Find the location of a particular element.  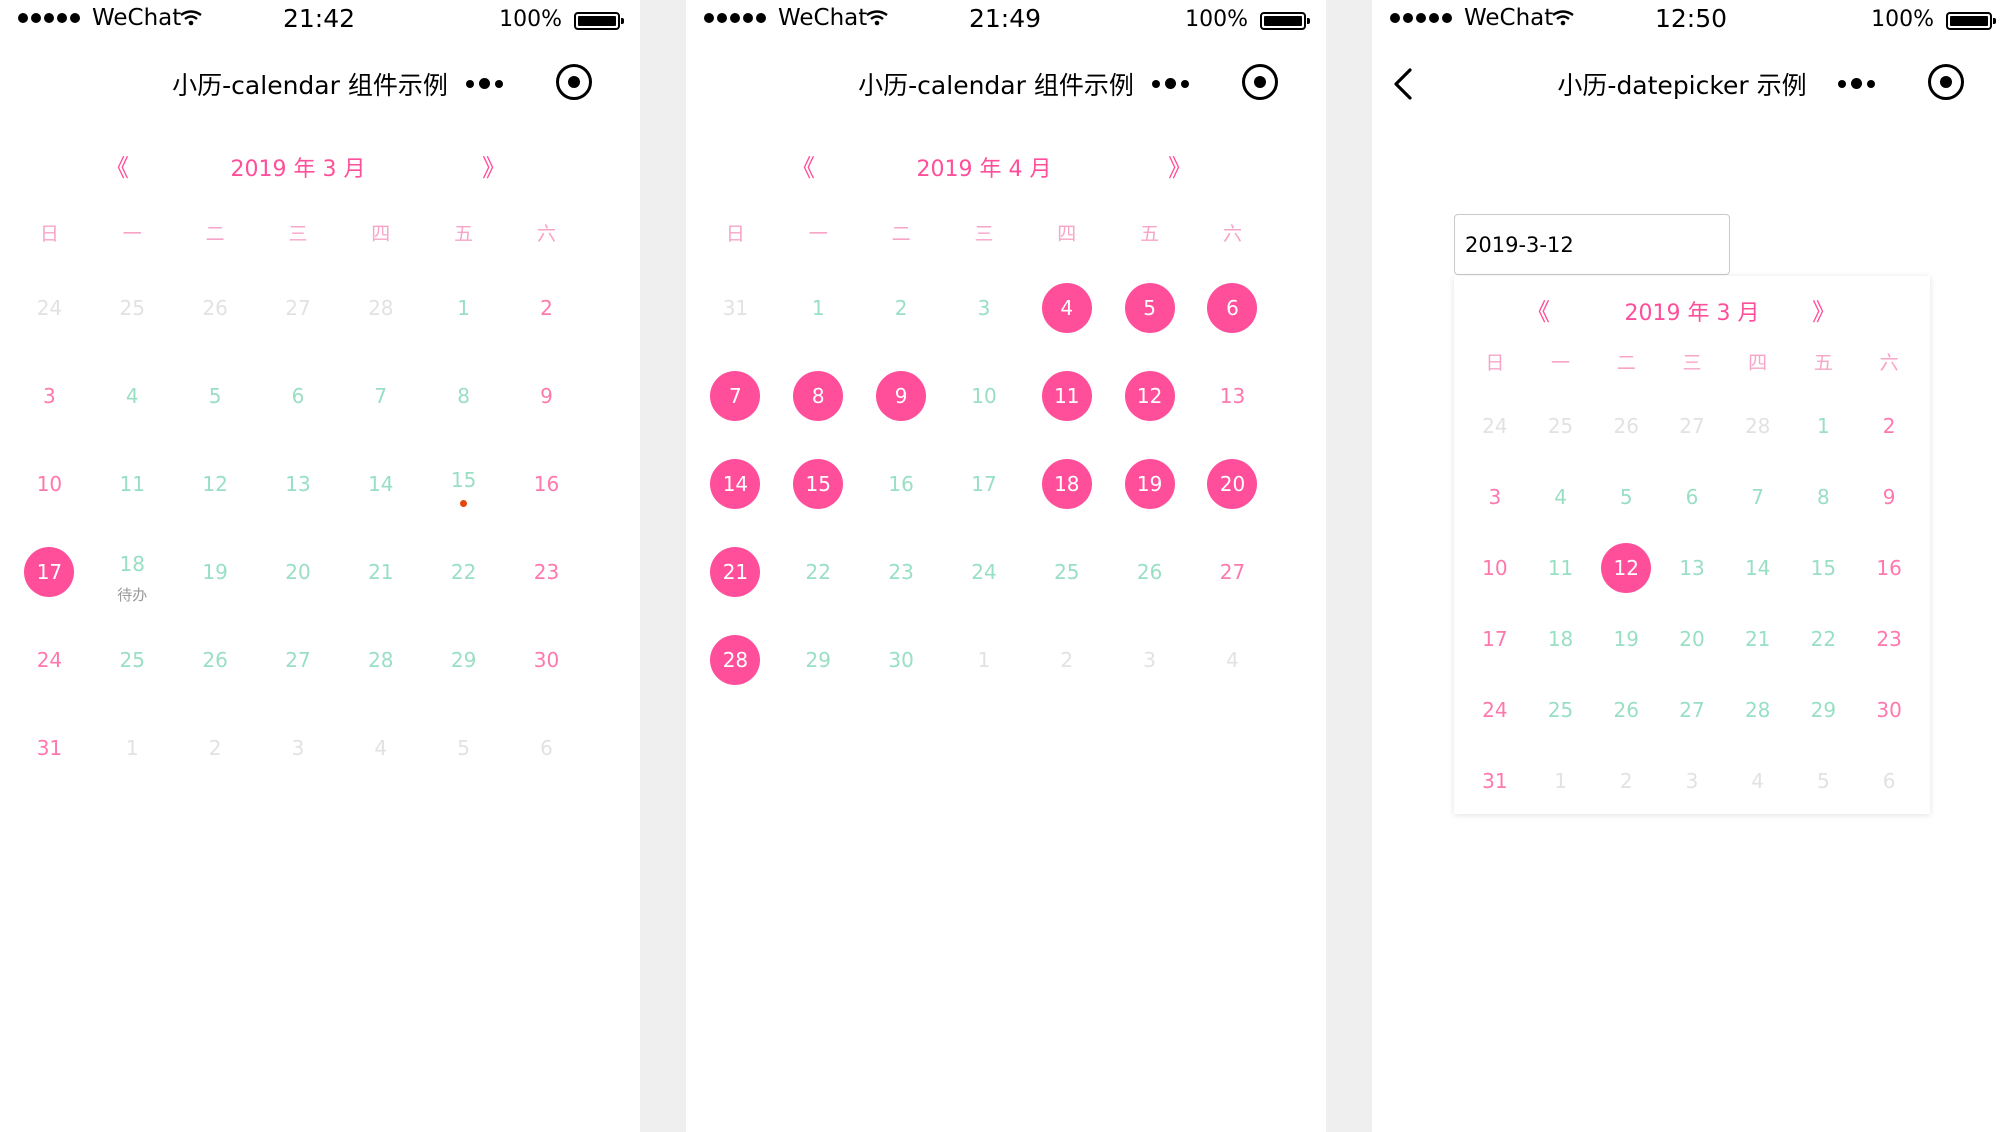

calendar-day: 18 待办 is located at coordinates (132, 572).